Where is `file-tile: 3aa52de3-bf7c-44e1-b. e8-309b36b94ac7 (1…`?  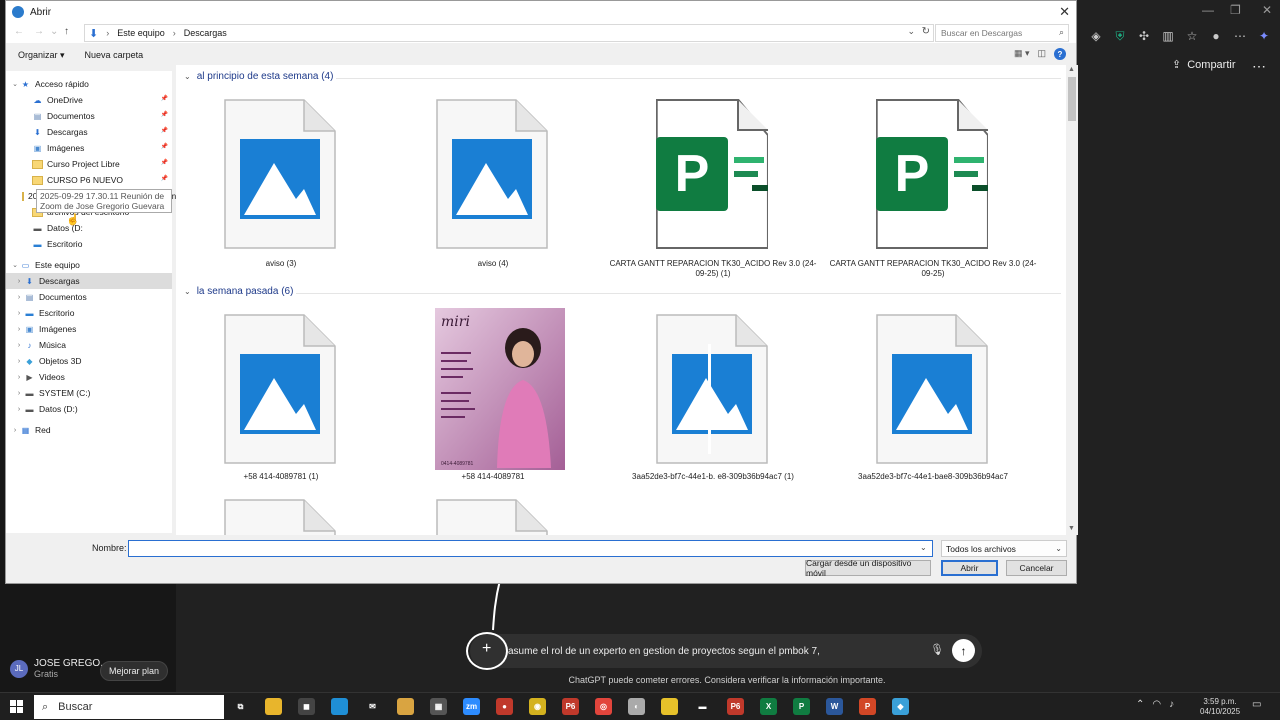 file-tile: 3aa52de3-bf7c-44e1-b. e8-309b36b94ac7 (1… is located at coordinates (713, 406).